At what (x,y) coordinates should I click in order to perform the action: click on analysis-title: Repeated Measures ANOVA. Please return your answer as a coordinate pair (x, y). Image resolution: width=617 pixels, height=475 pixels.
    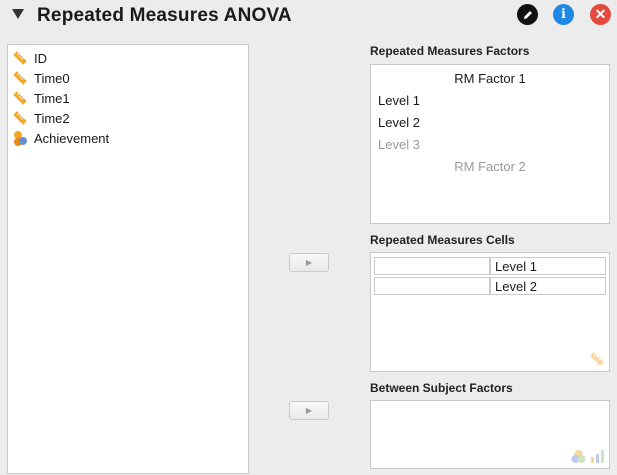
    Looking at the image, I should click on (164, 15).